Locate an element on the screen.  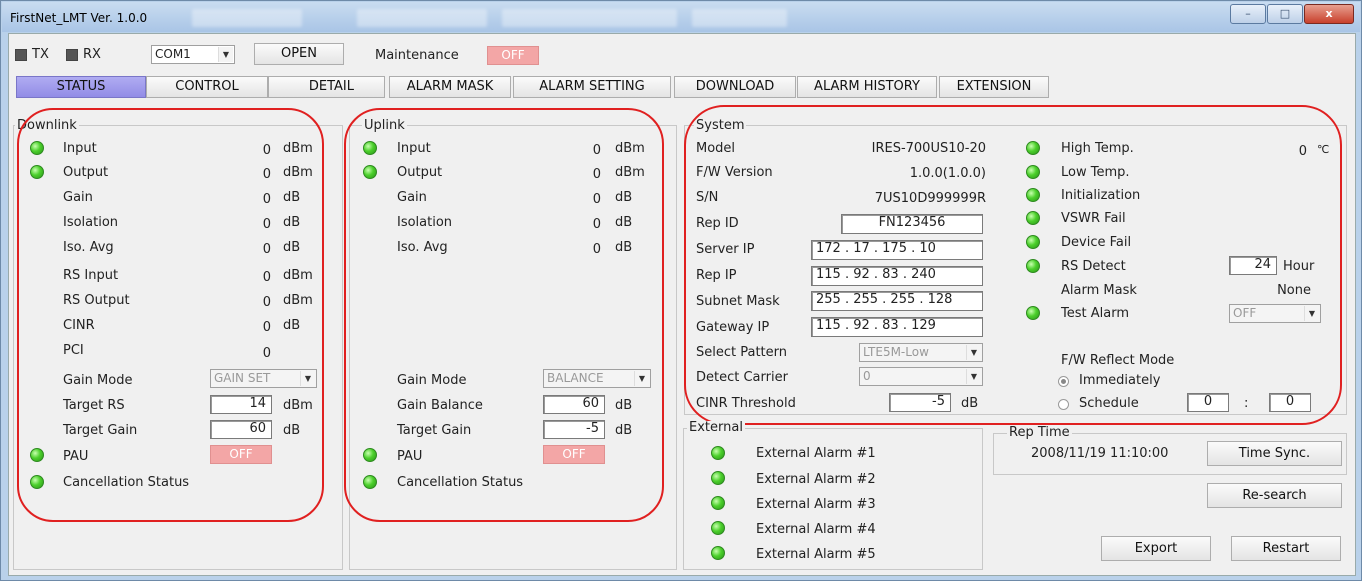
cinr-threshold-field: -5 is located at coordinates (920, 402).